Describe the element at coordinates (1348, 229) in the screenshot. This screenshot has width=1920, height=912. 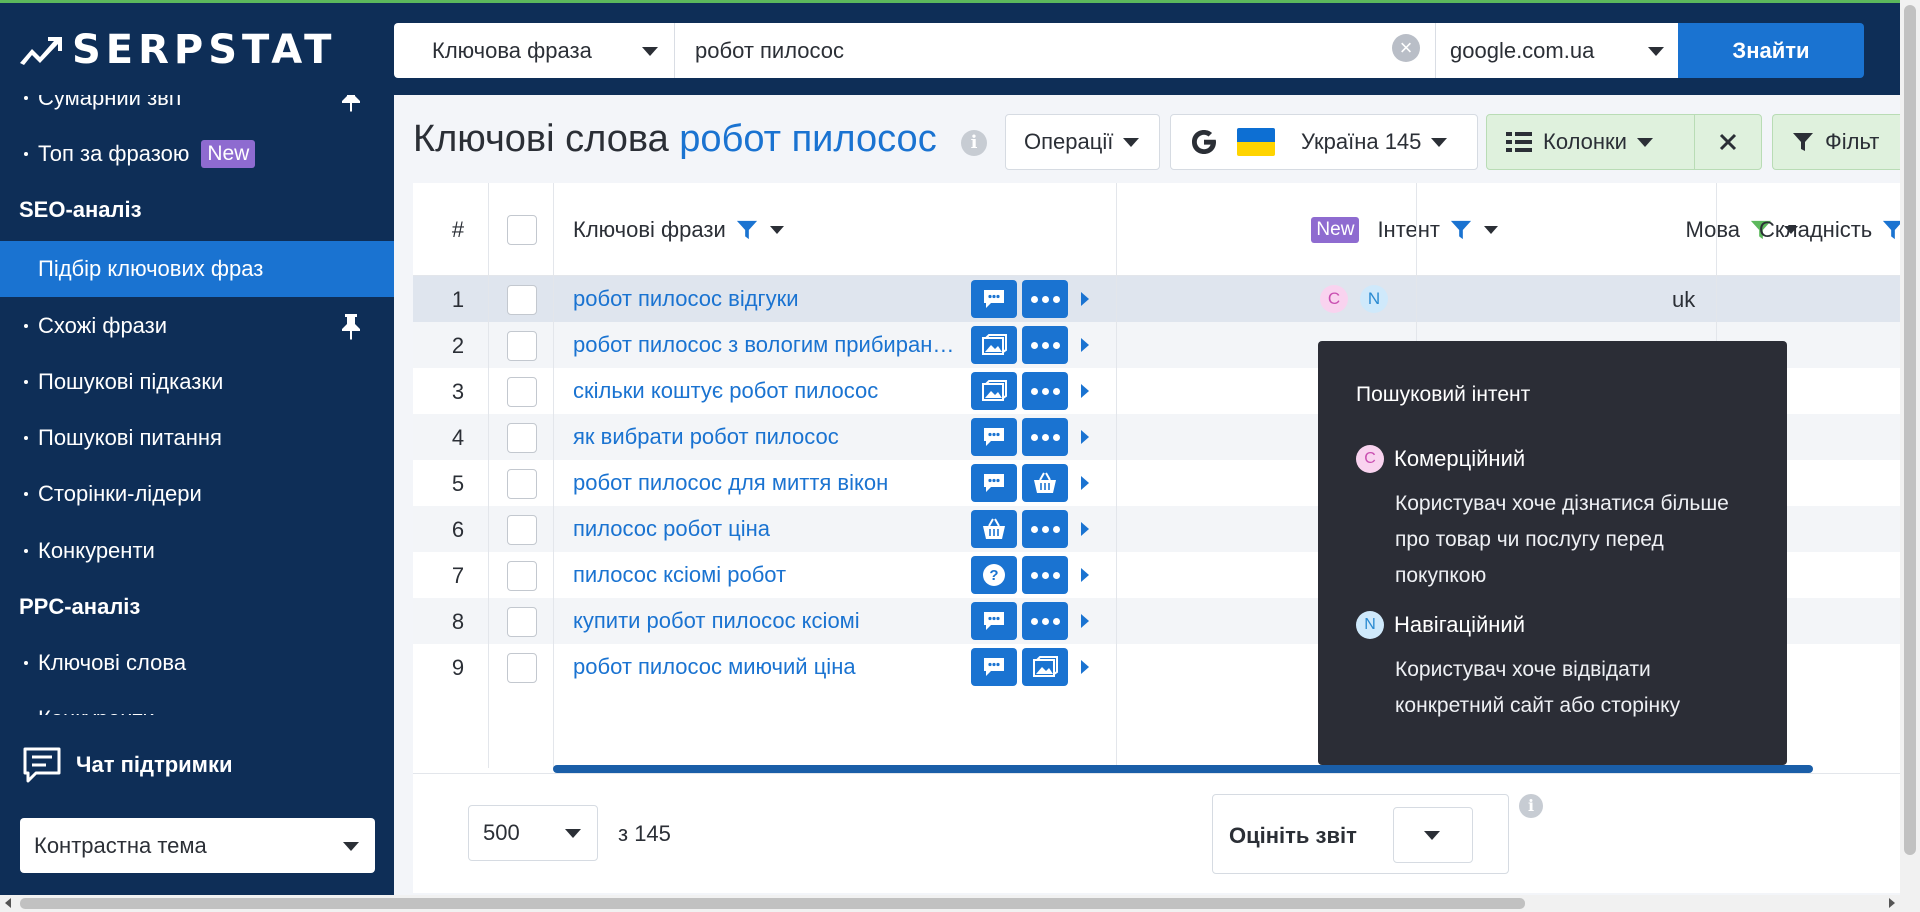
I see `col-header-intent: New Інтент` at that location.